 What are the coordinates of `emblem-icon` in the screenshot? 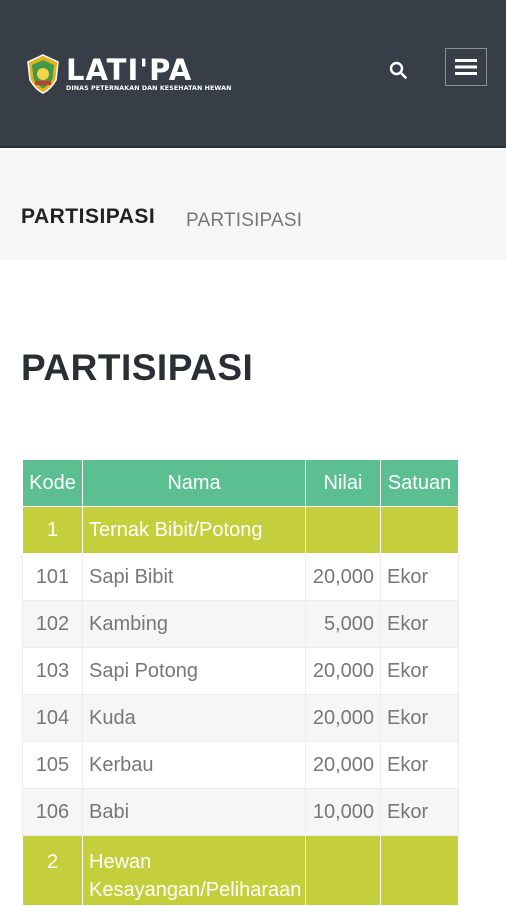 It's located at (43, 74).